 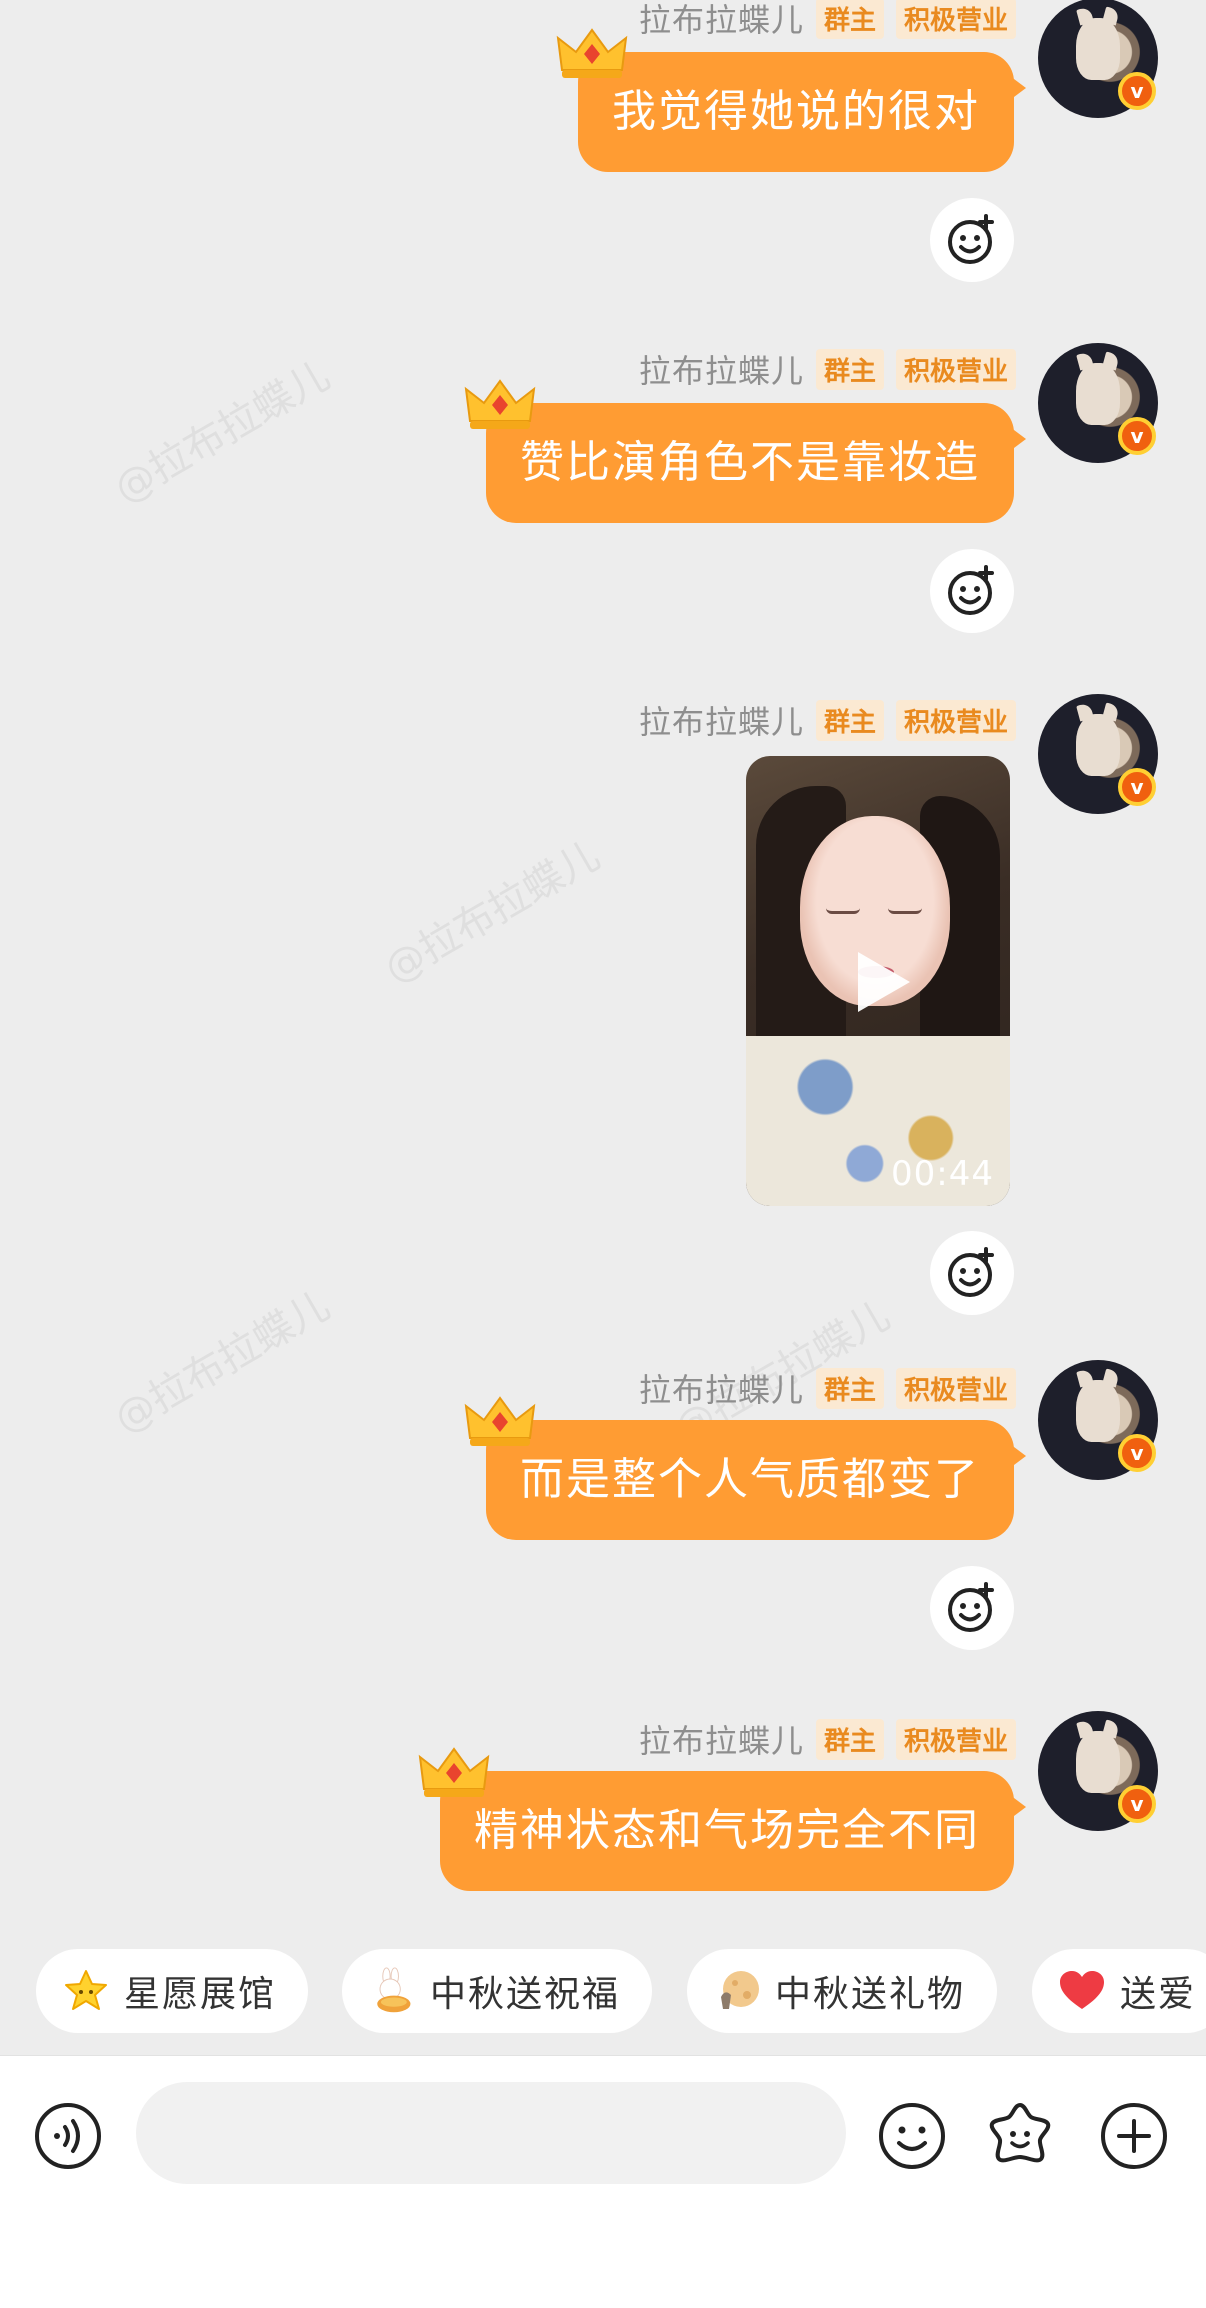 I want to click on message-bubble: 赞比演角色不是靠妆造, so click(x=745, y=451).